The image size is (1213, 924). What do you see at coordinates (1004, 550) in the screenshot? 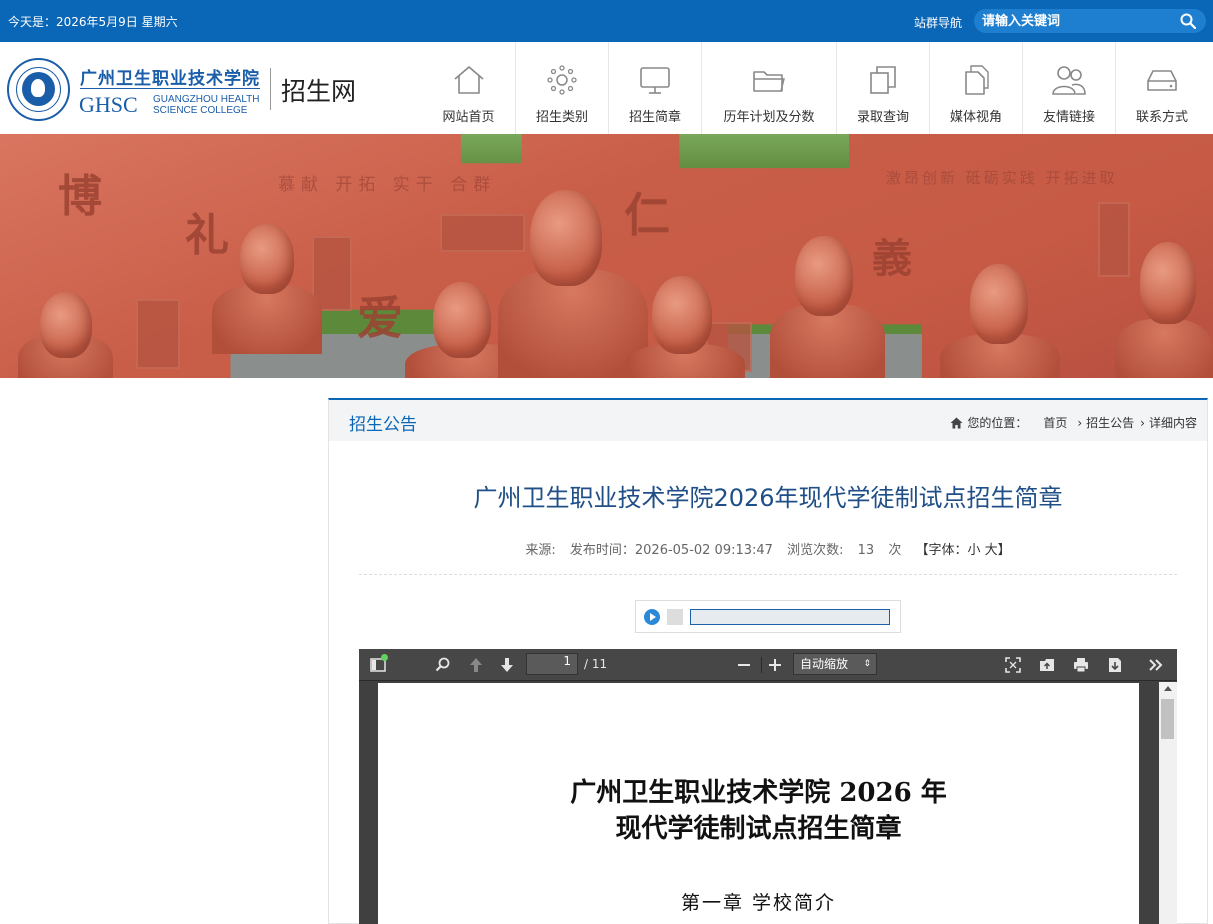
I see `font-size-close: 】` at bounding box center [1004, 550].